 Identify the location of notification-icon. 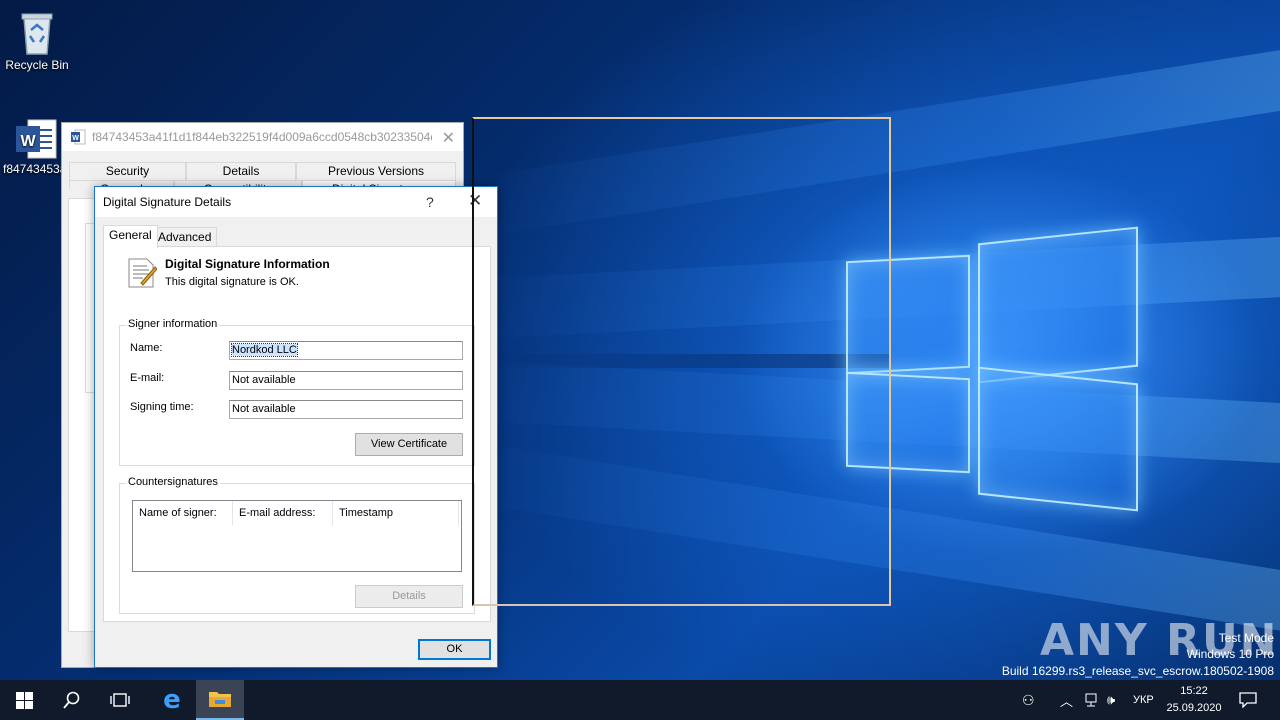
(1248, 700).